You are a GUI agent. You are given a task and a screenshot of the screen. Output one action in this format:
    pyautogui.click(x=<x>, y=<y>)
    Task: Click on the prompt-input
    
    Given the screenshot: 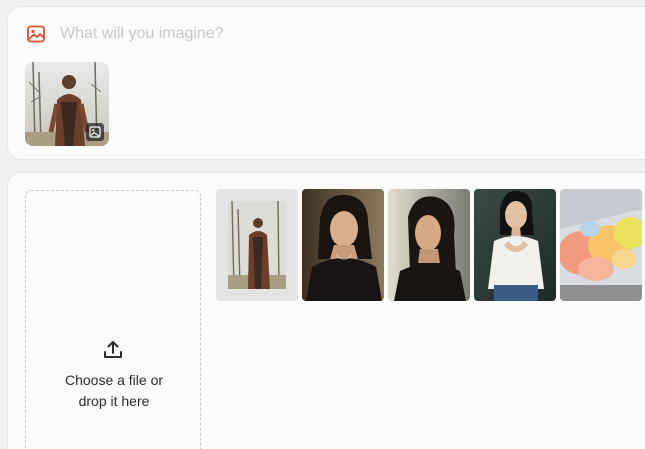 What is the action you would take?
    pyautogui.click(x=260, y=34)
    